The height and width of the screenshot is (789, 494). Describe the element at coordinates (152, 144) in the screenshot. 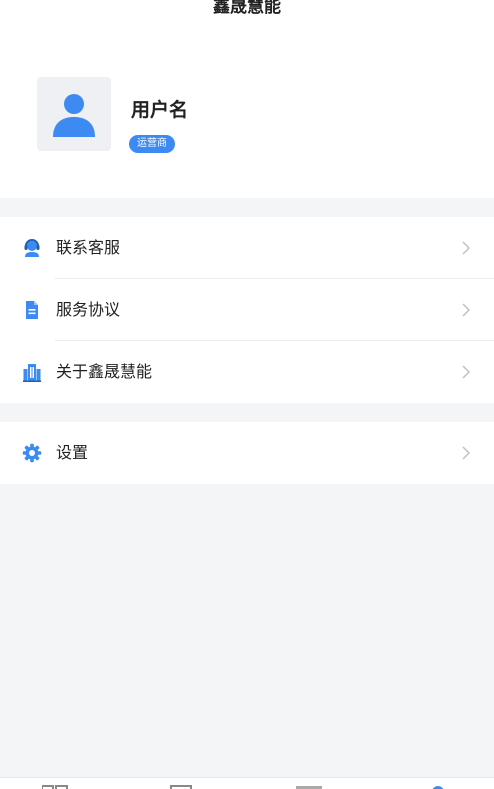

I see `role-badge: 运营商` at that location.